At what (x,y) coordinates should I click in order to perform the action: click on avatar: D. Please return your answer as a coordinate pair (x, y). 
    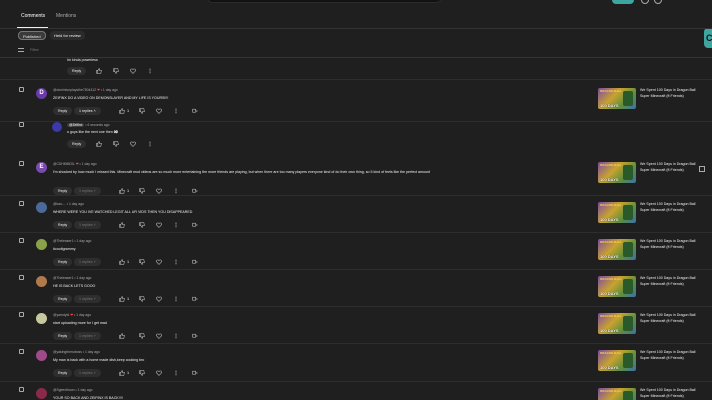
    Looking at the image, I should click on (41, 93).